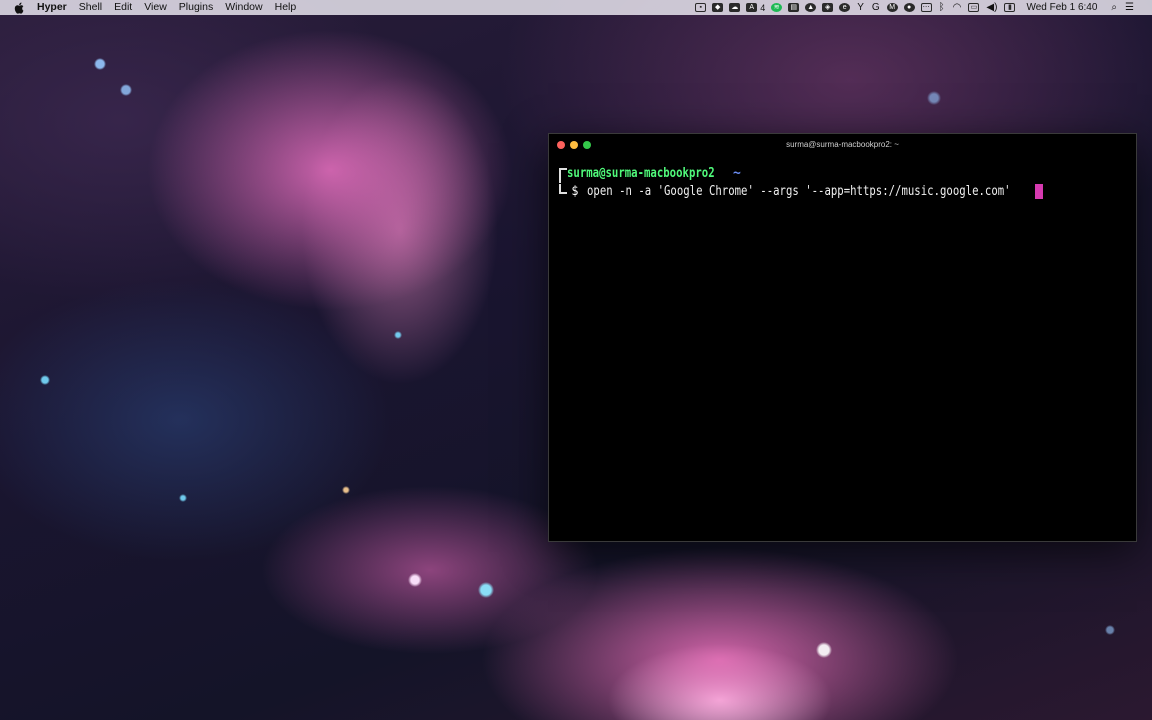 This screenshot has height=720, width=1152. Describe the element at coordinates (90, 7) in the screenshot. I see `menu-shell: Shell` at that location.